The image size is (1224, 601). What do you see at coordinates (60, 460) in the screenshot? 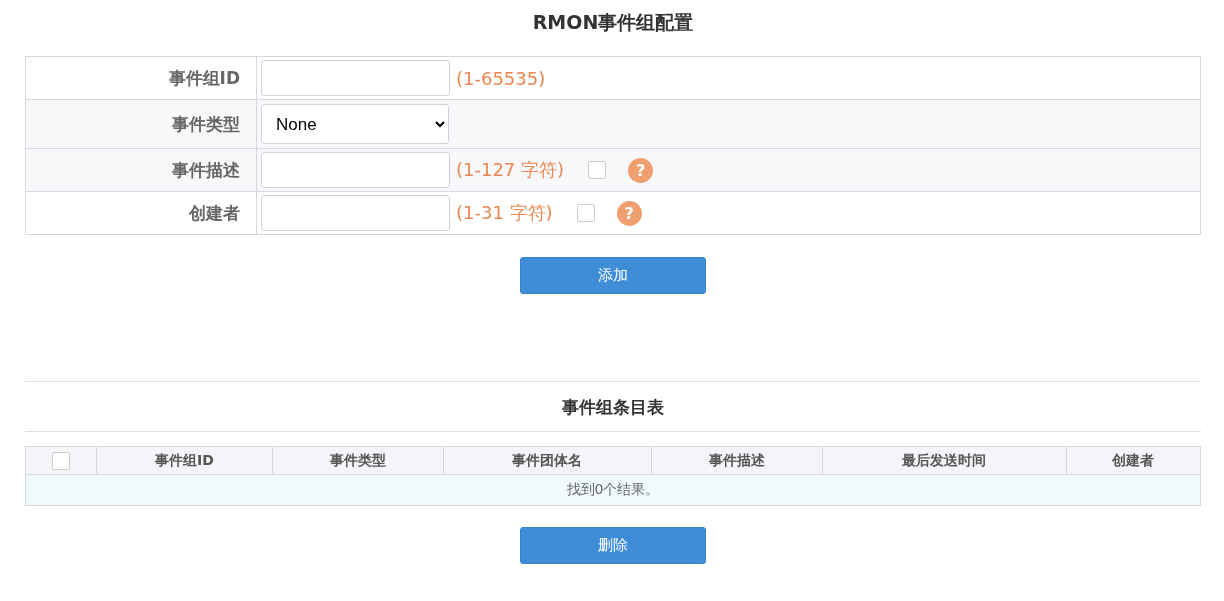
I see `select-all-checkbox` at bounding box center [60, 460].